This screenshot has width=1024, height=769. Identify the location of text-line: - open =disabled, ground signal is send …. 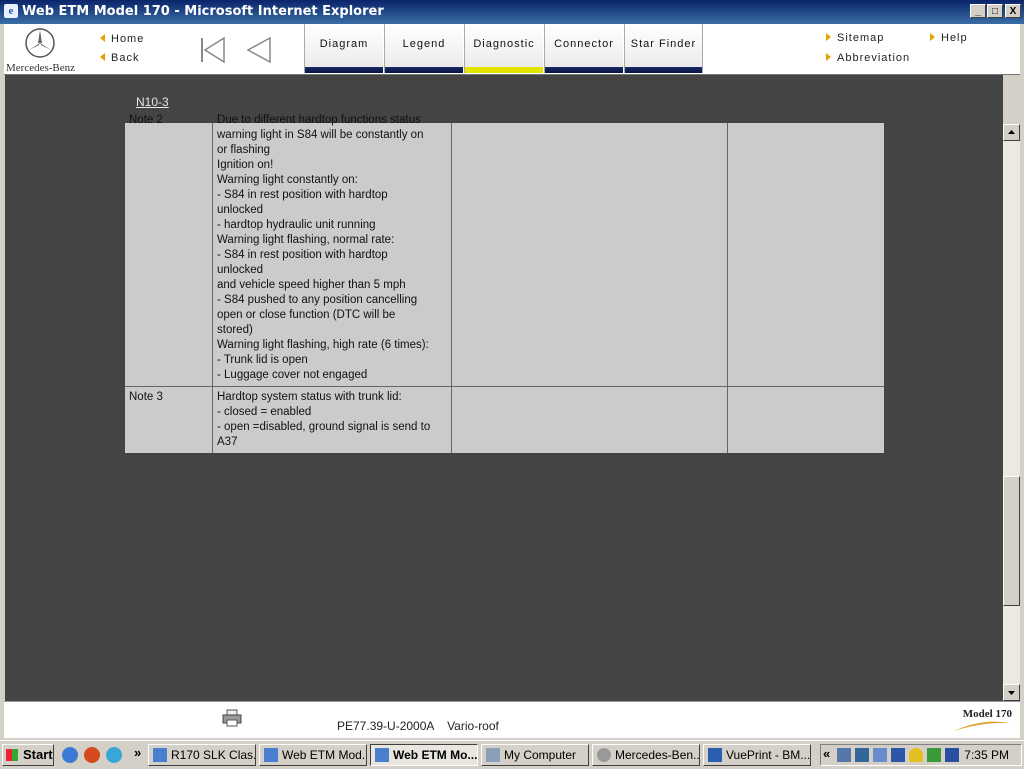
(324, 427).